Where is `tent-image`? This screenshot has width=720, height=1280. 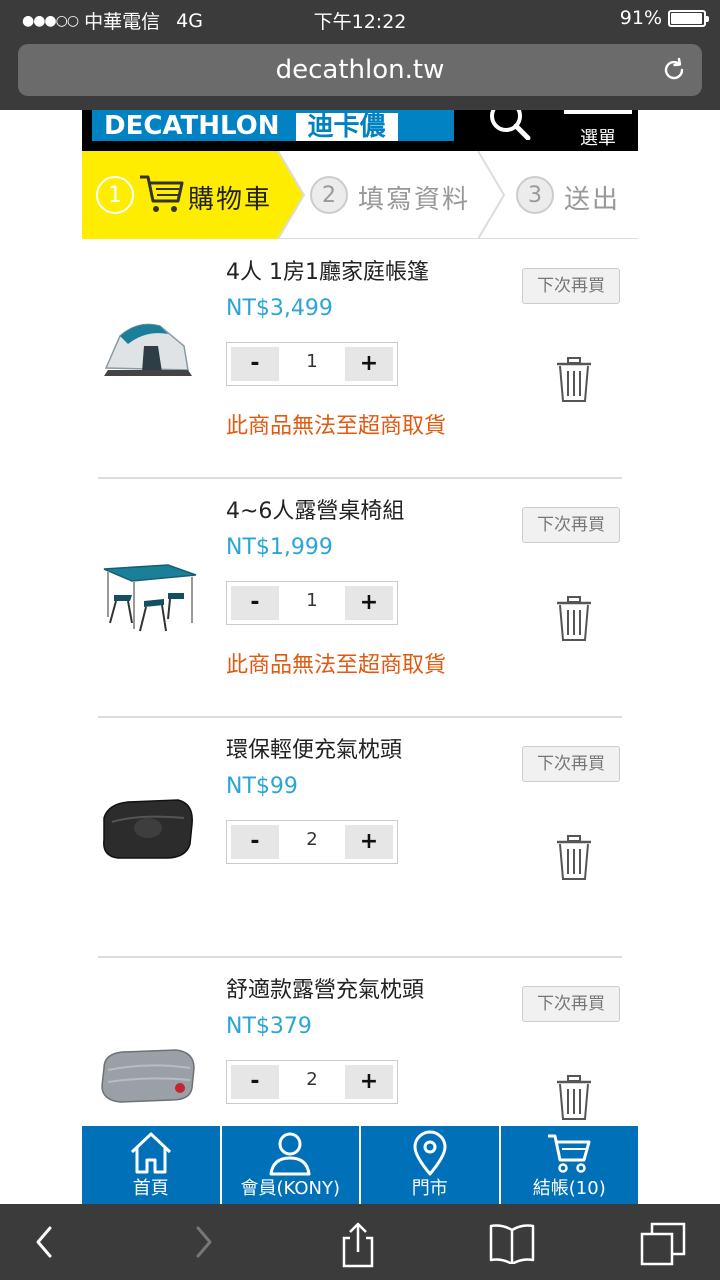
tent-image is located at coordinates (148, 349).